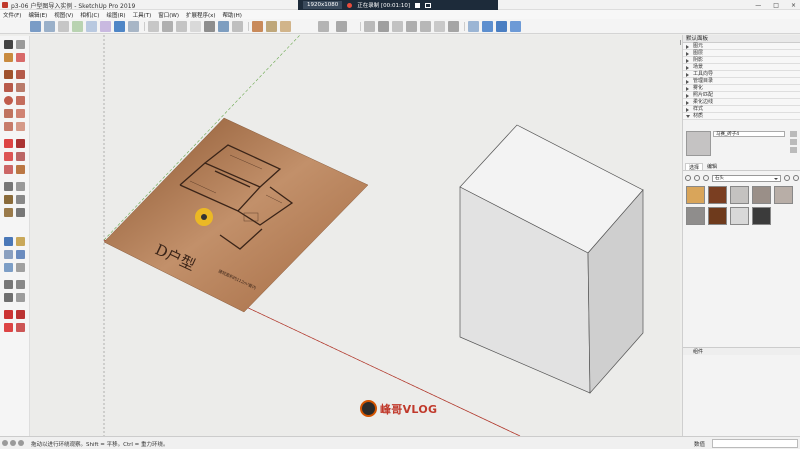 This screenshot has width=800, height=449. What do you see at coordinates (209, 26) in the screenshot?
I see `shaded-icon` at bounding box center [209, 26].